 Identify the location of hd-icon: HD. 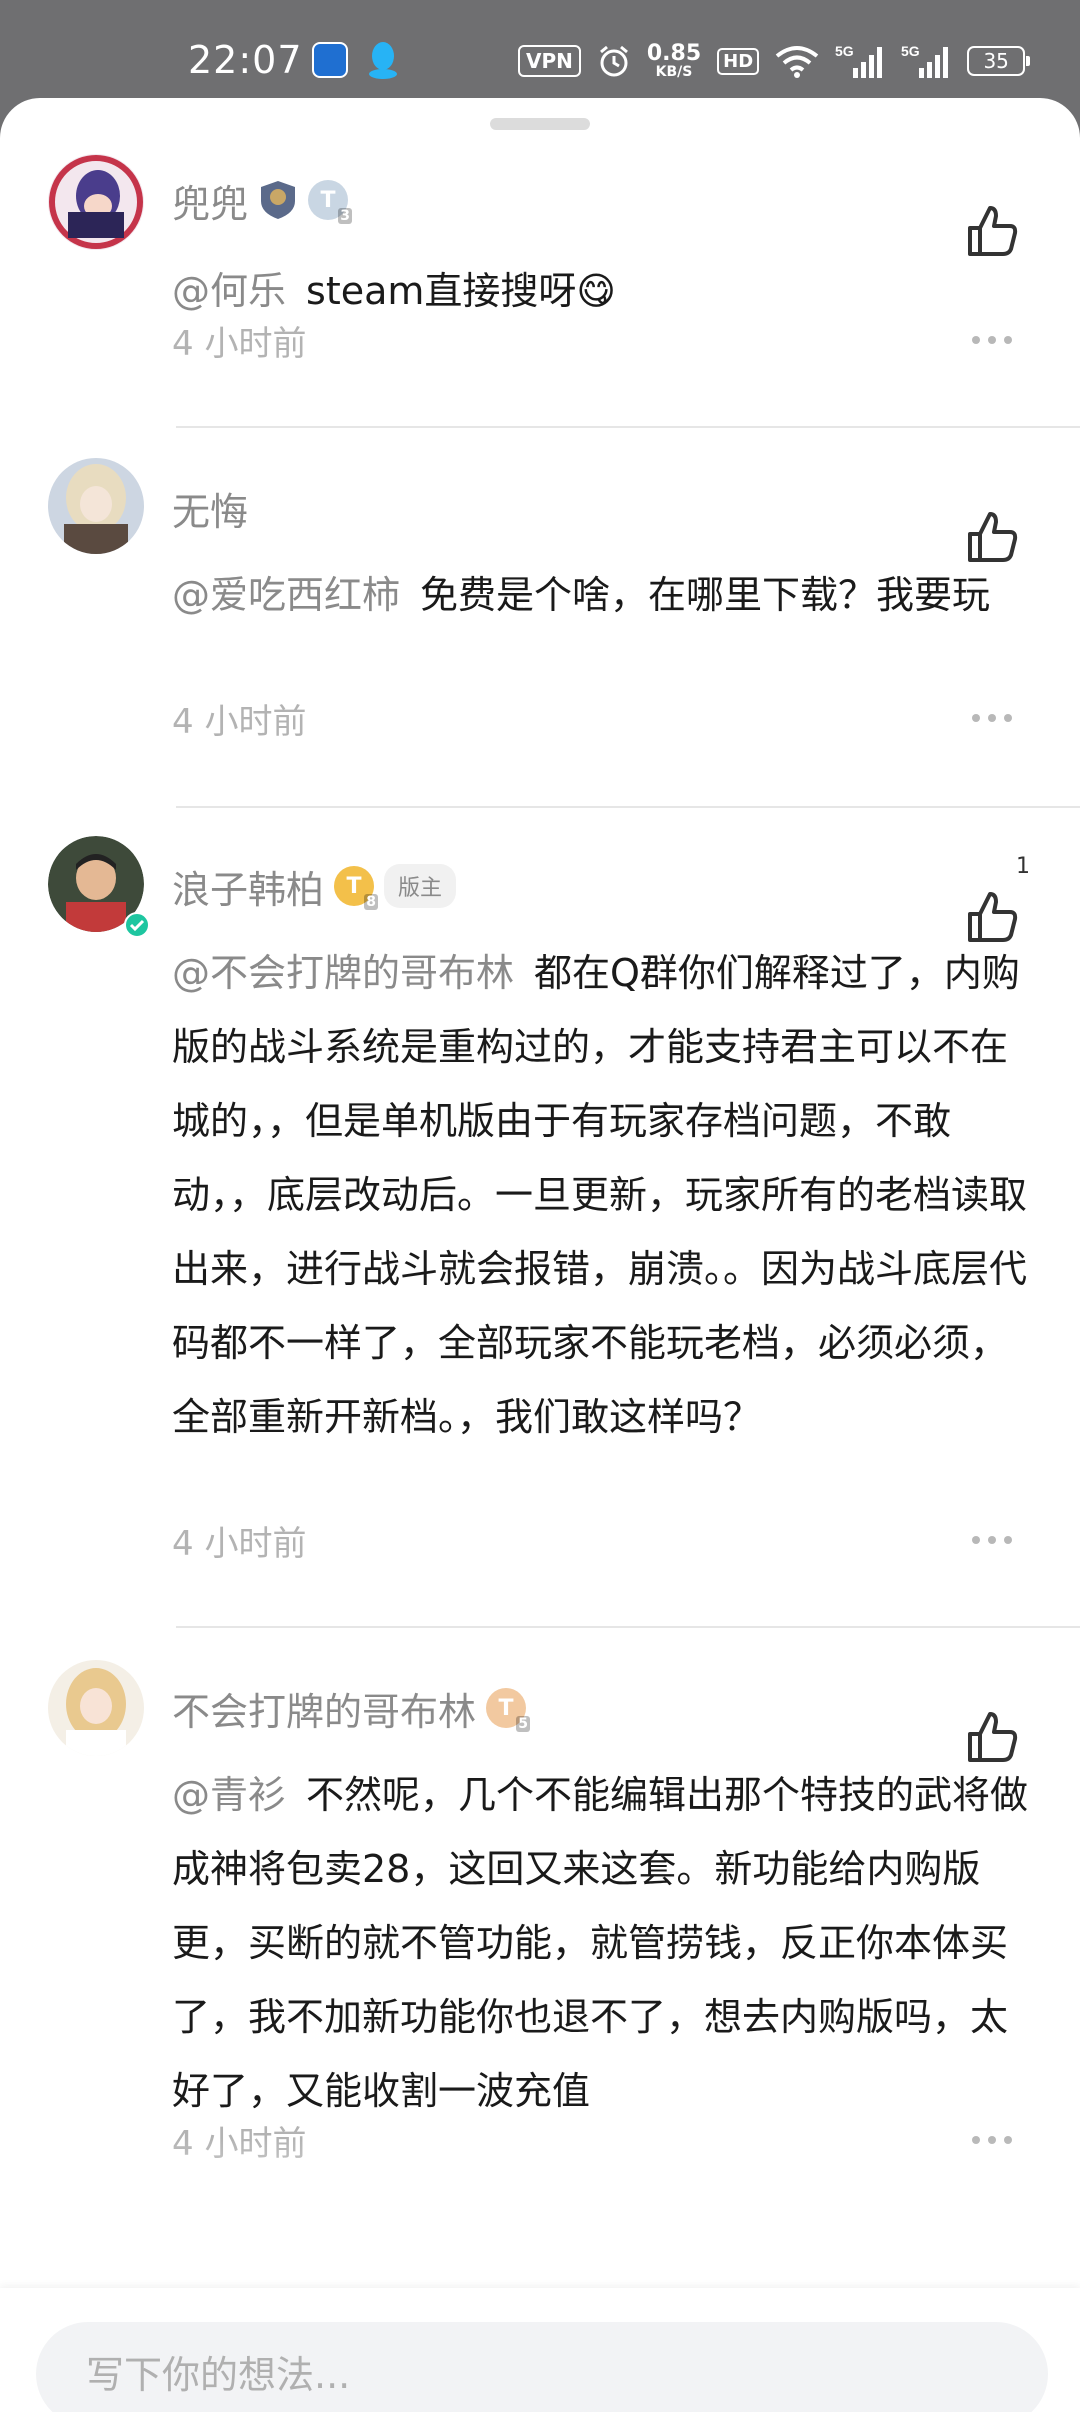
(738, 61).